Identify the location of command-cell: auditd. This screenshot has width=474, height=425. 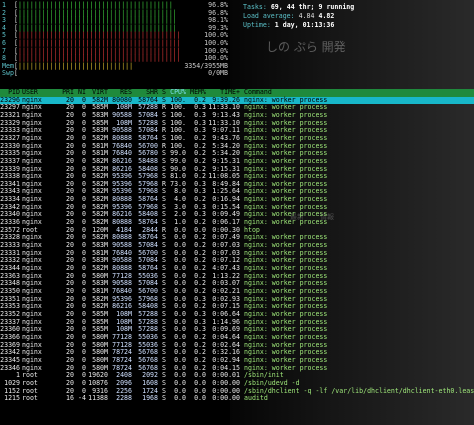
(256, 398).